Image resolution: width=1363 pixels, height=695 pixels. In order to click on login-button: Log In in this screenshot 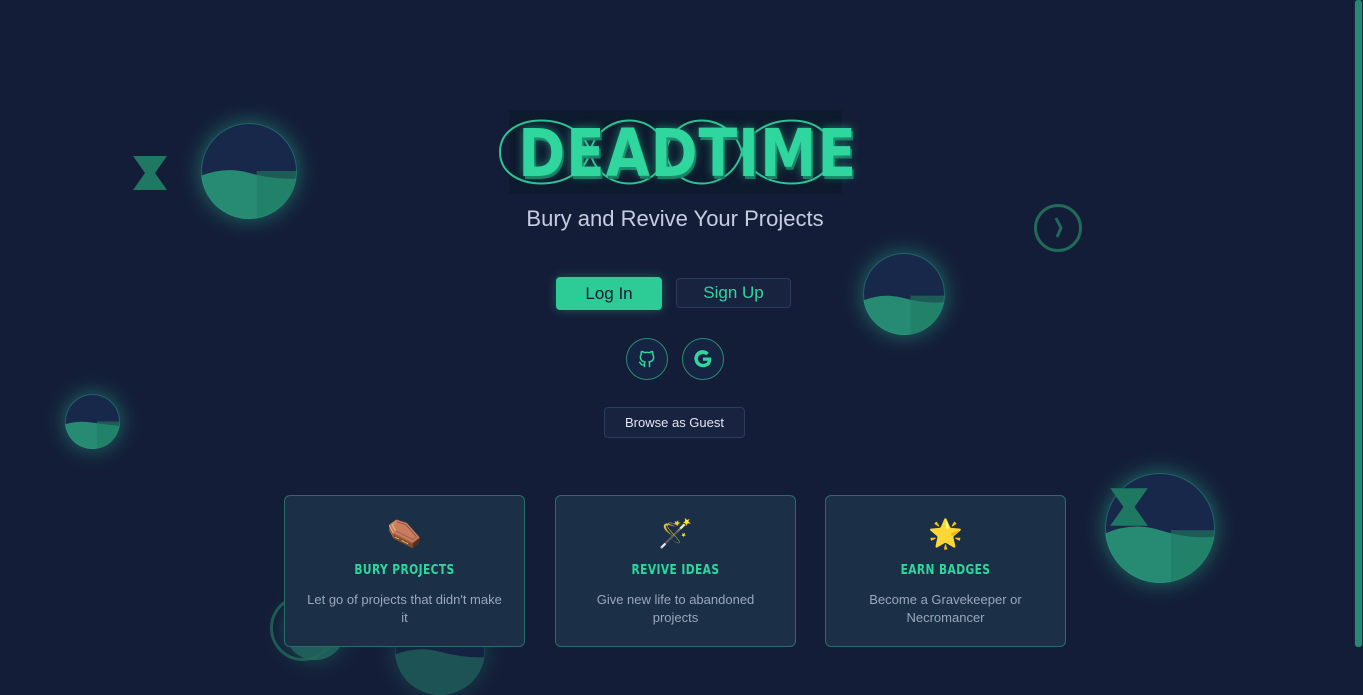, I will do `click(609, 293)`.